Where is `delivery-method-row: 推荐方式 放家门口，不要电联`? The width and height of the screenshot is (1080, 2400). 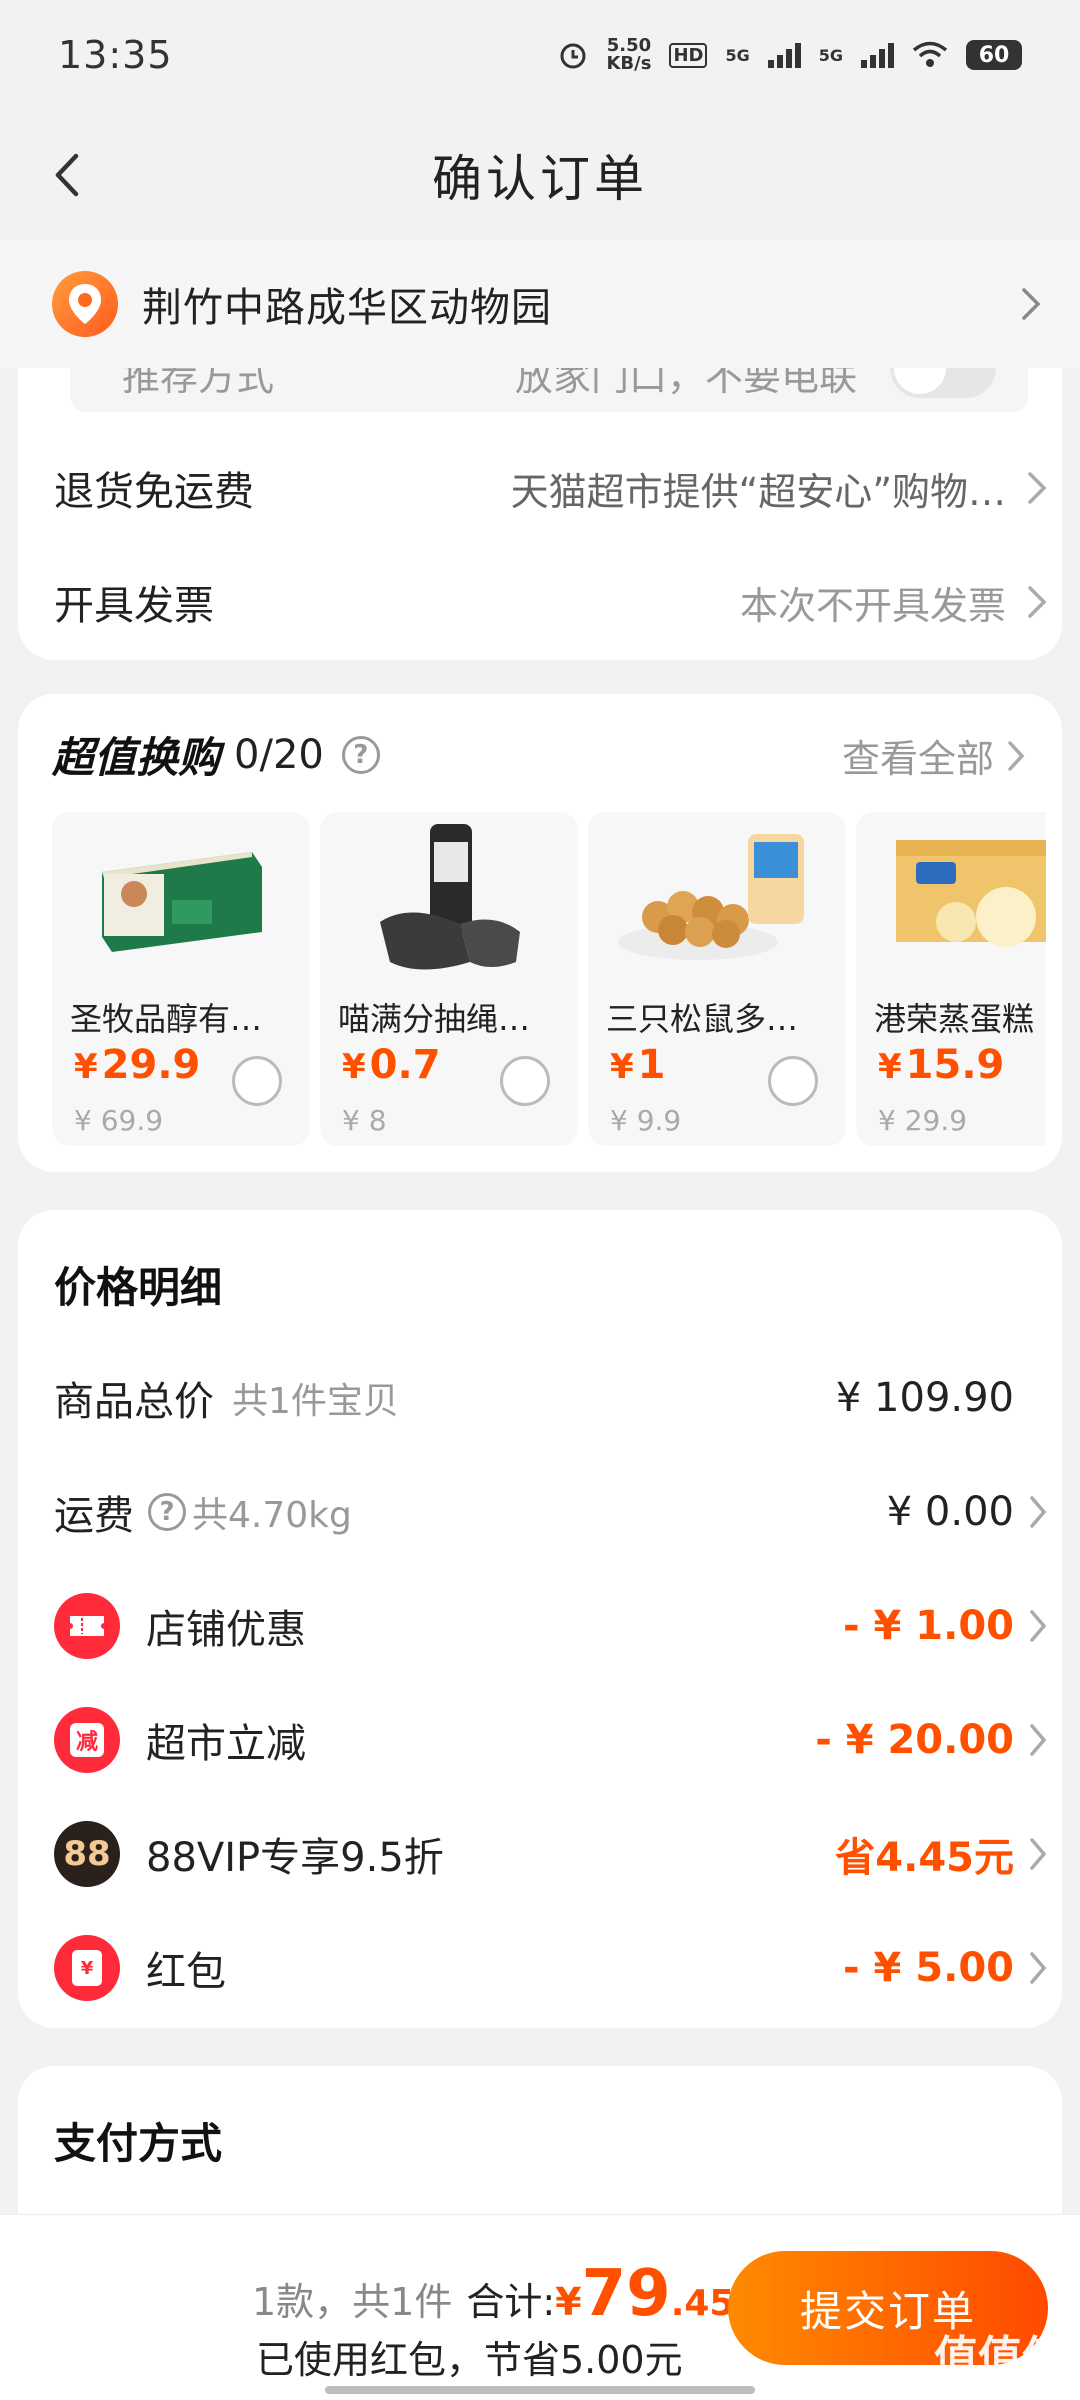
delivery-method-row: 推荐方式 放家门口，不要电联 is located at coordinates (549, 390).